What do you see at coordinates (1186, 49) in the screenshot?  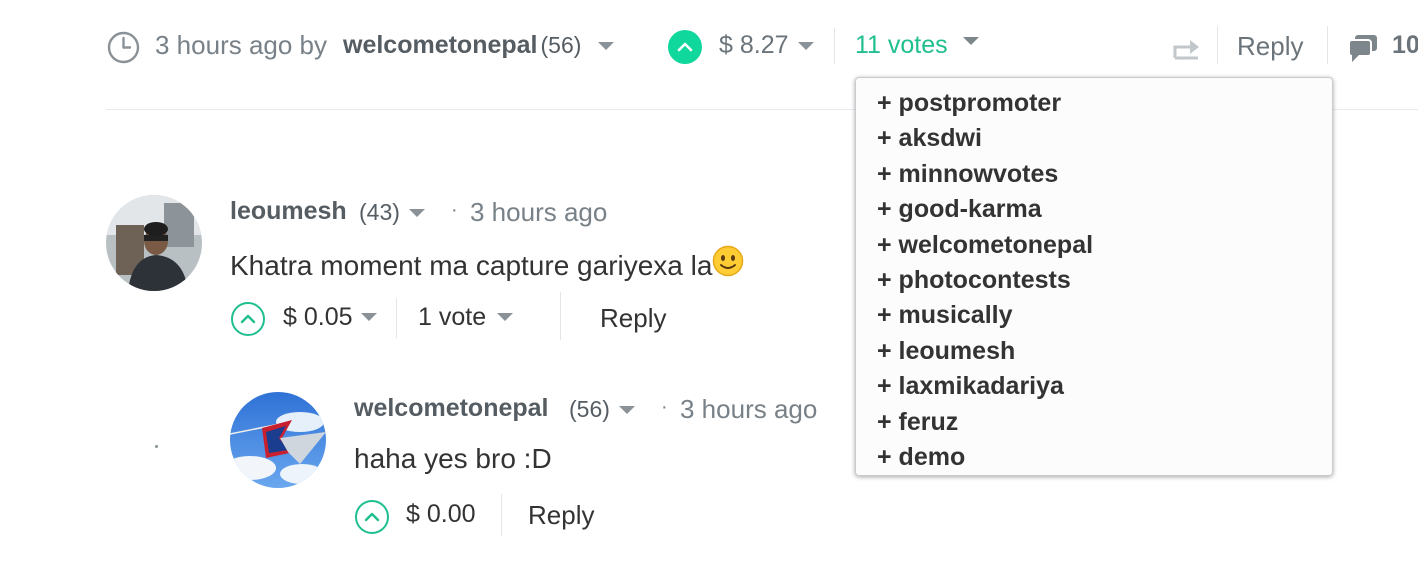 I see `reblog-icon` at bounding box center [1186, 49].